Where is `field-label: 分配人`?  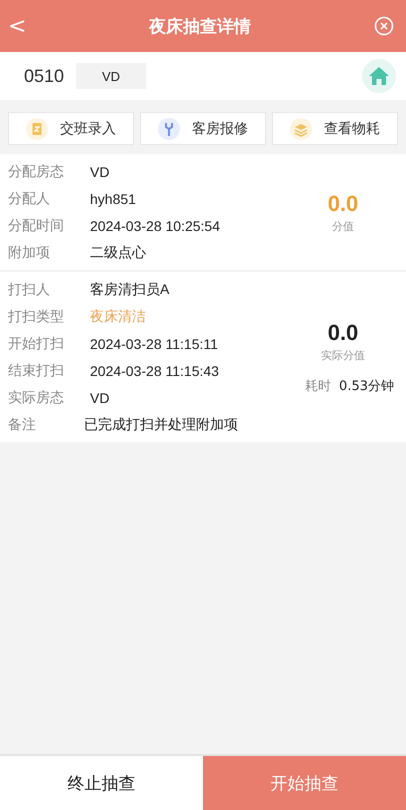 field-label: 分配人 is located at coordinates (29, 199).